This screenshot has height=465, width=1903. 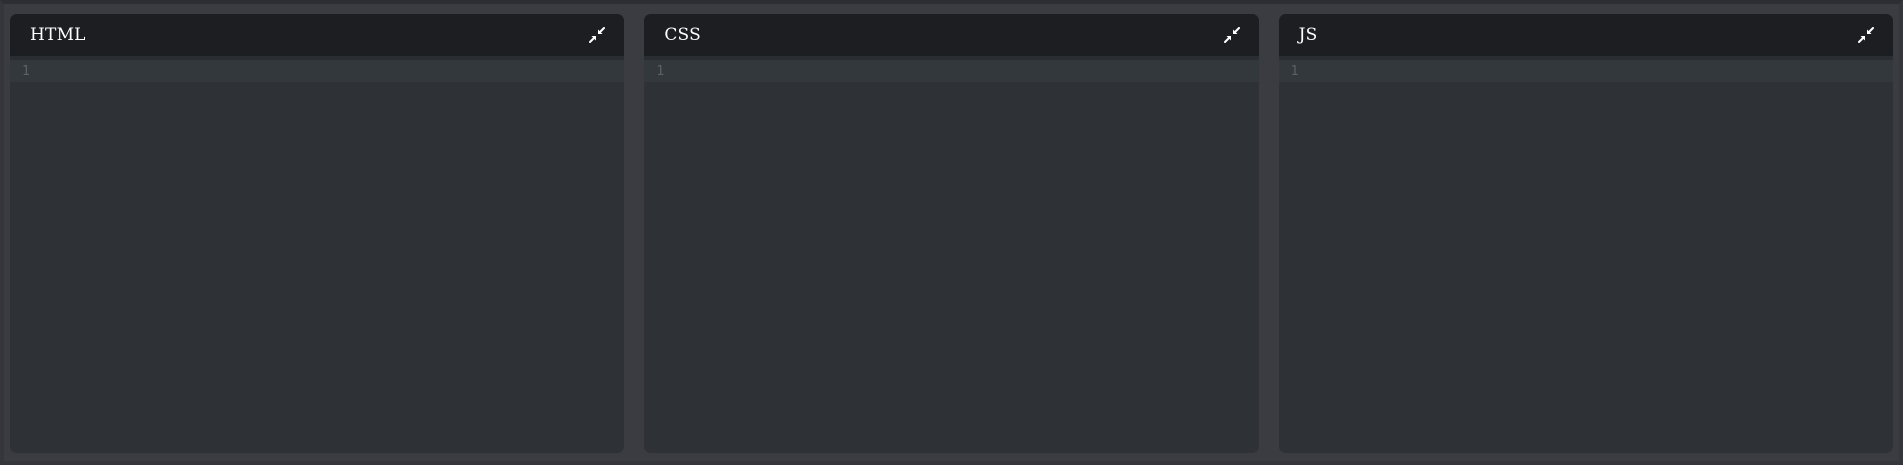 I want to click on css-collapse-button, so click(x=1232, y=35).